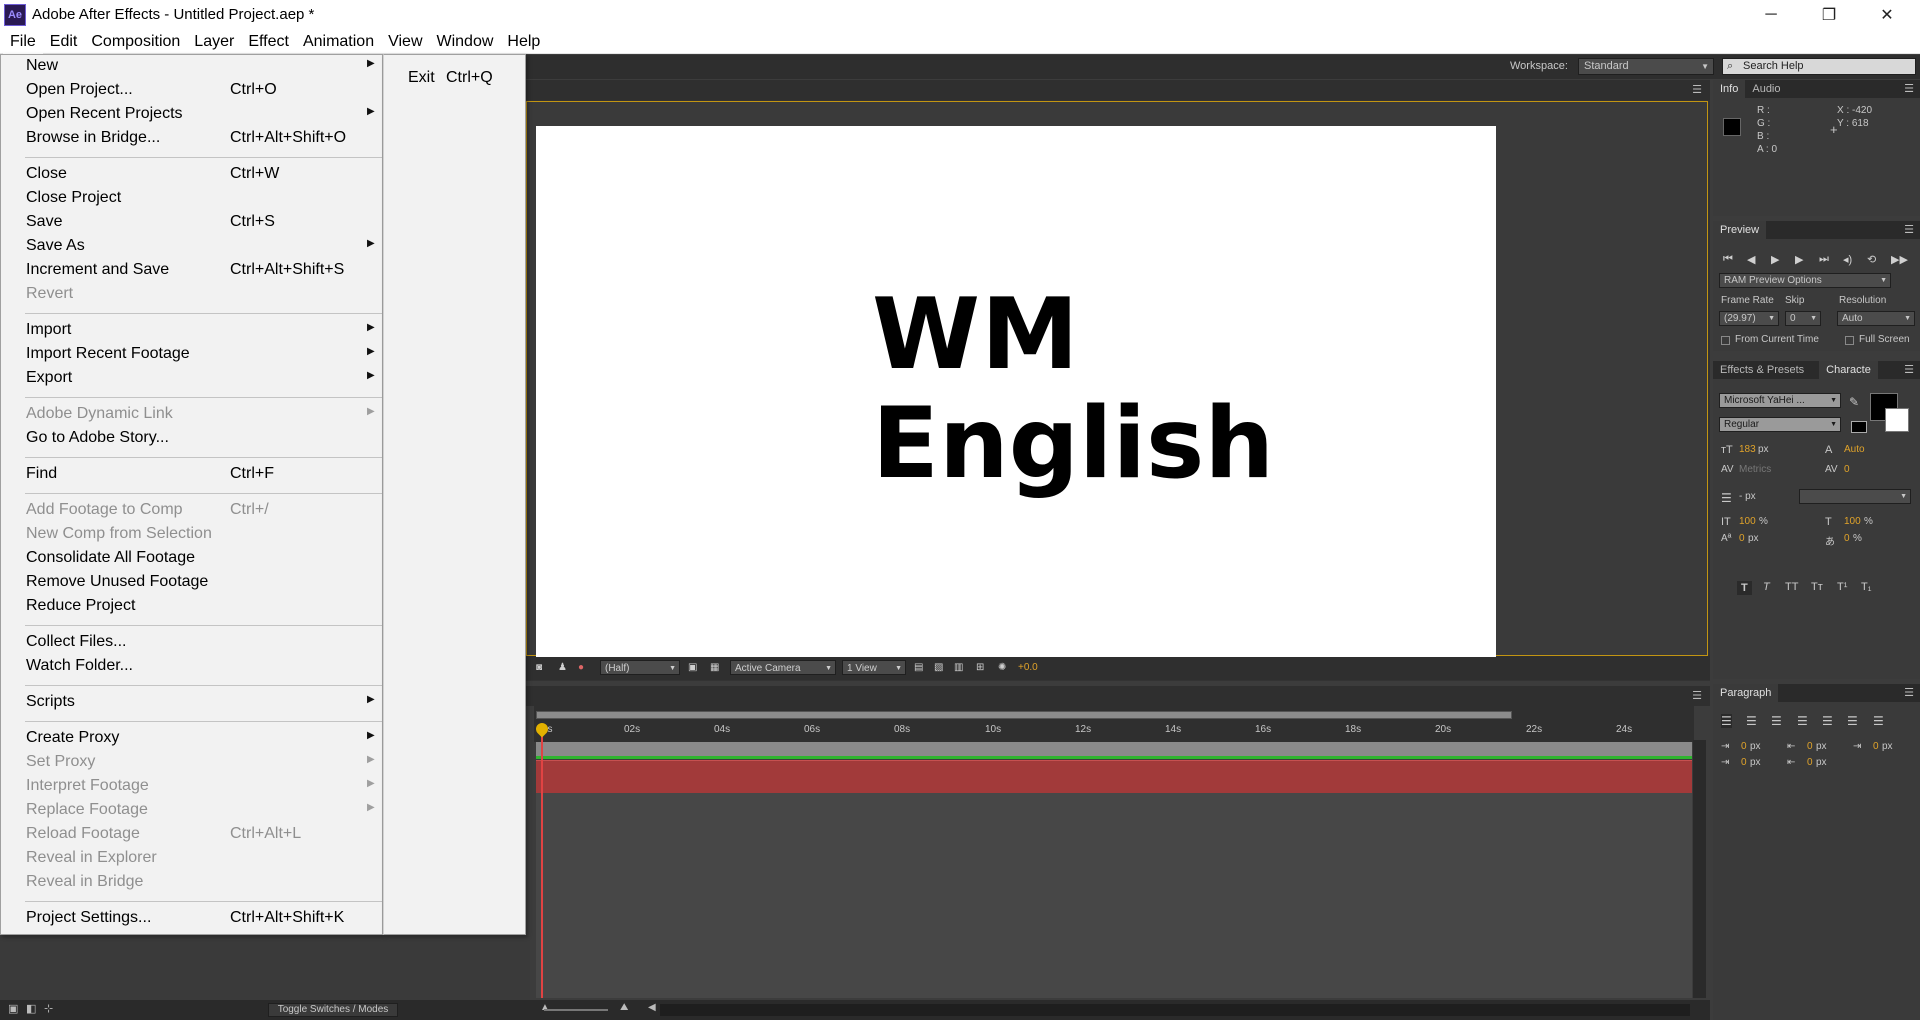  What do you see at coordinates (1799, 259) in the screenshot?
I see `next-frame-icon: ▶` at bounding box center [1799, 259].